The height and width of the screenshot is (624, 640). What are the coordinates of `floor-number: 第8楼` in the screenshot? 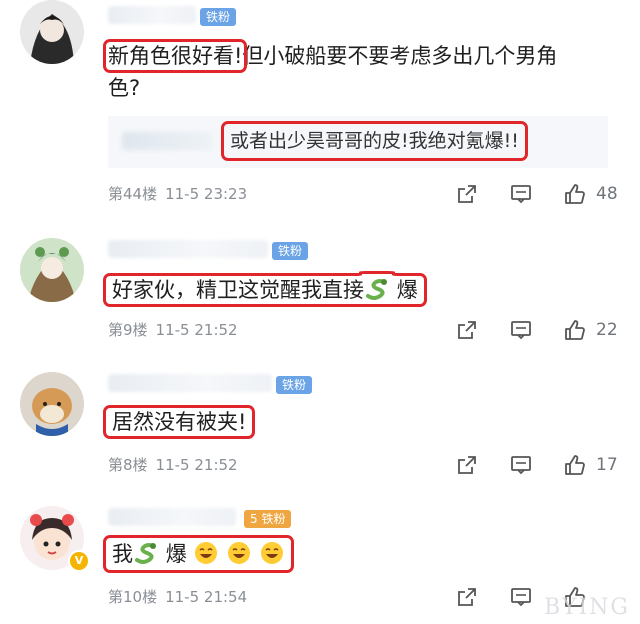 It's located at (128, 465).